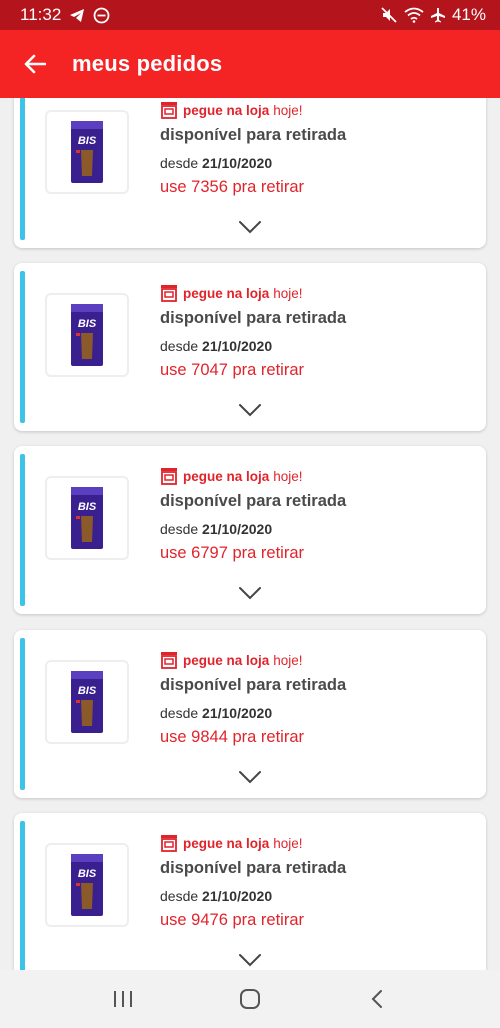 The height and width of the screenshot is (1028, 500). What do you see at coordinates (468, 14) in the screenshot?
I see `battery-level: 41%` at bounding box center [468, 14].